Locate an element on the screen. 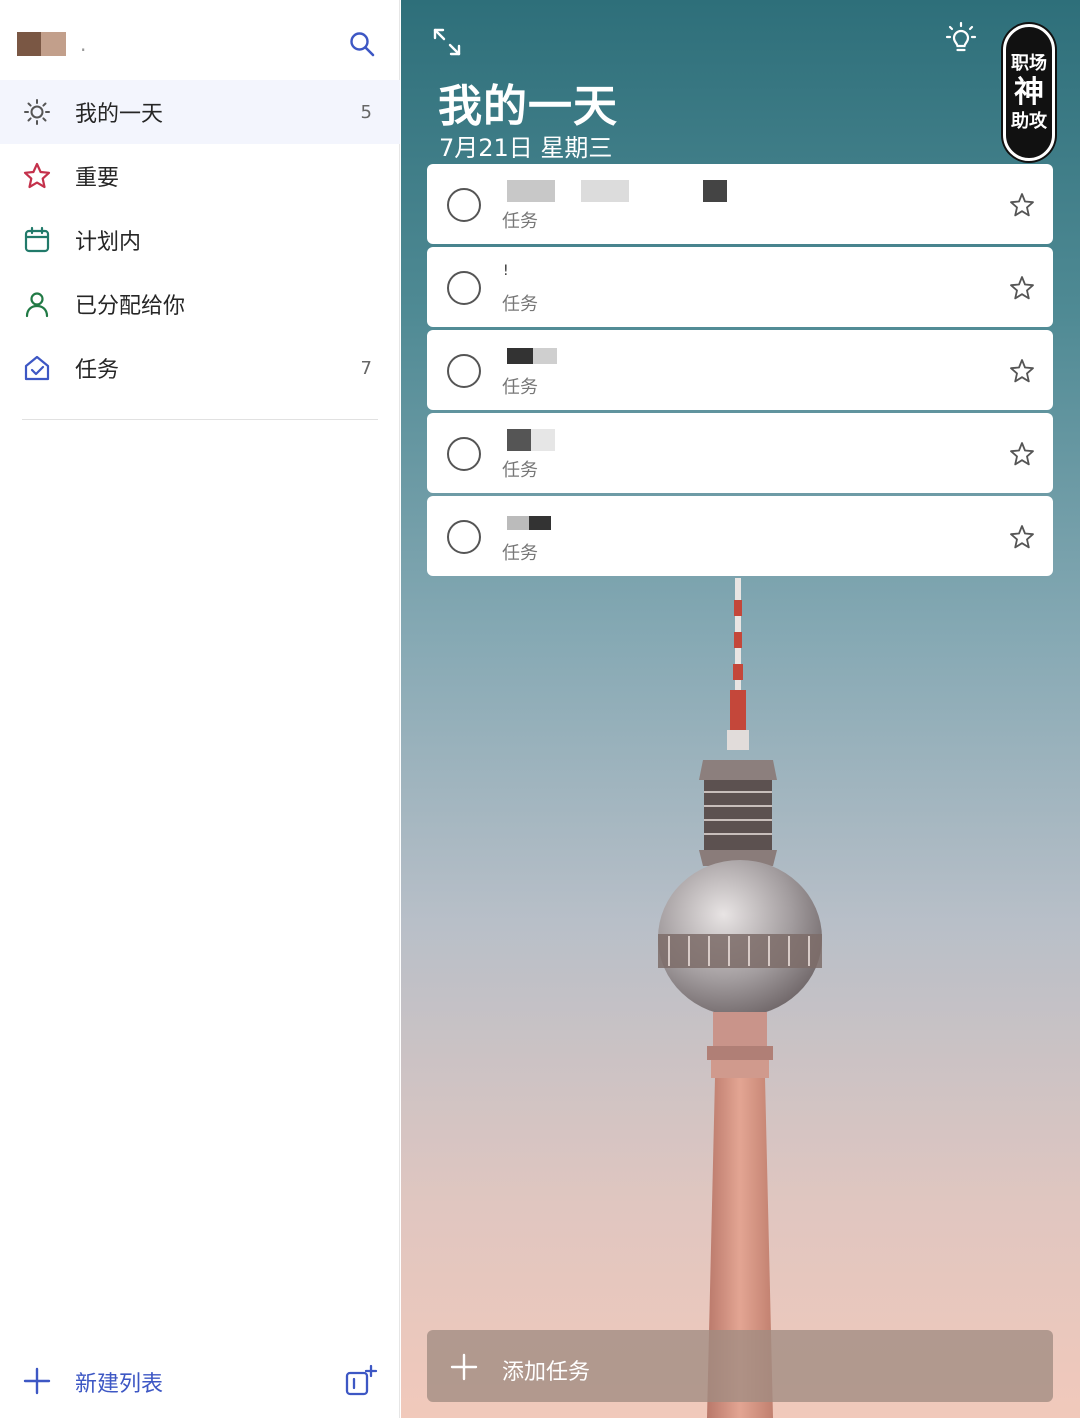 The height and width of the screenshot is (1418, 1080). account-name: . is located at coordinates (83, 44).